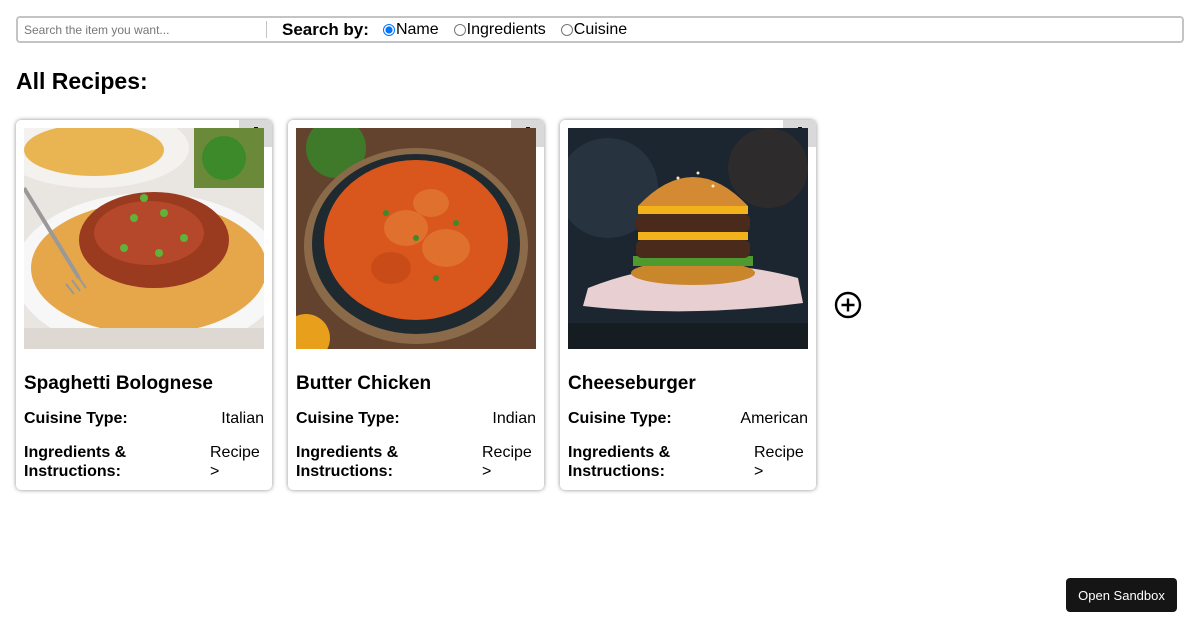 The width and height of the screenshot is (1200, 630). Describe the element at coordinates (144, 419) in the screenshot. I see `cuisine-row: Cuisine Type: Italian` at that location.